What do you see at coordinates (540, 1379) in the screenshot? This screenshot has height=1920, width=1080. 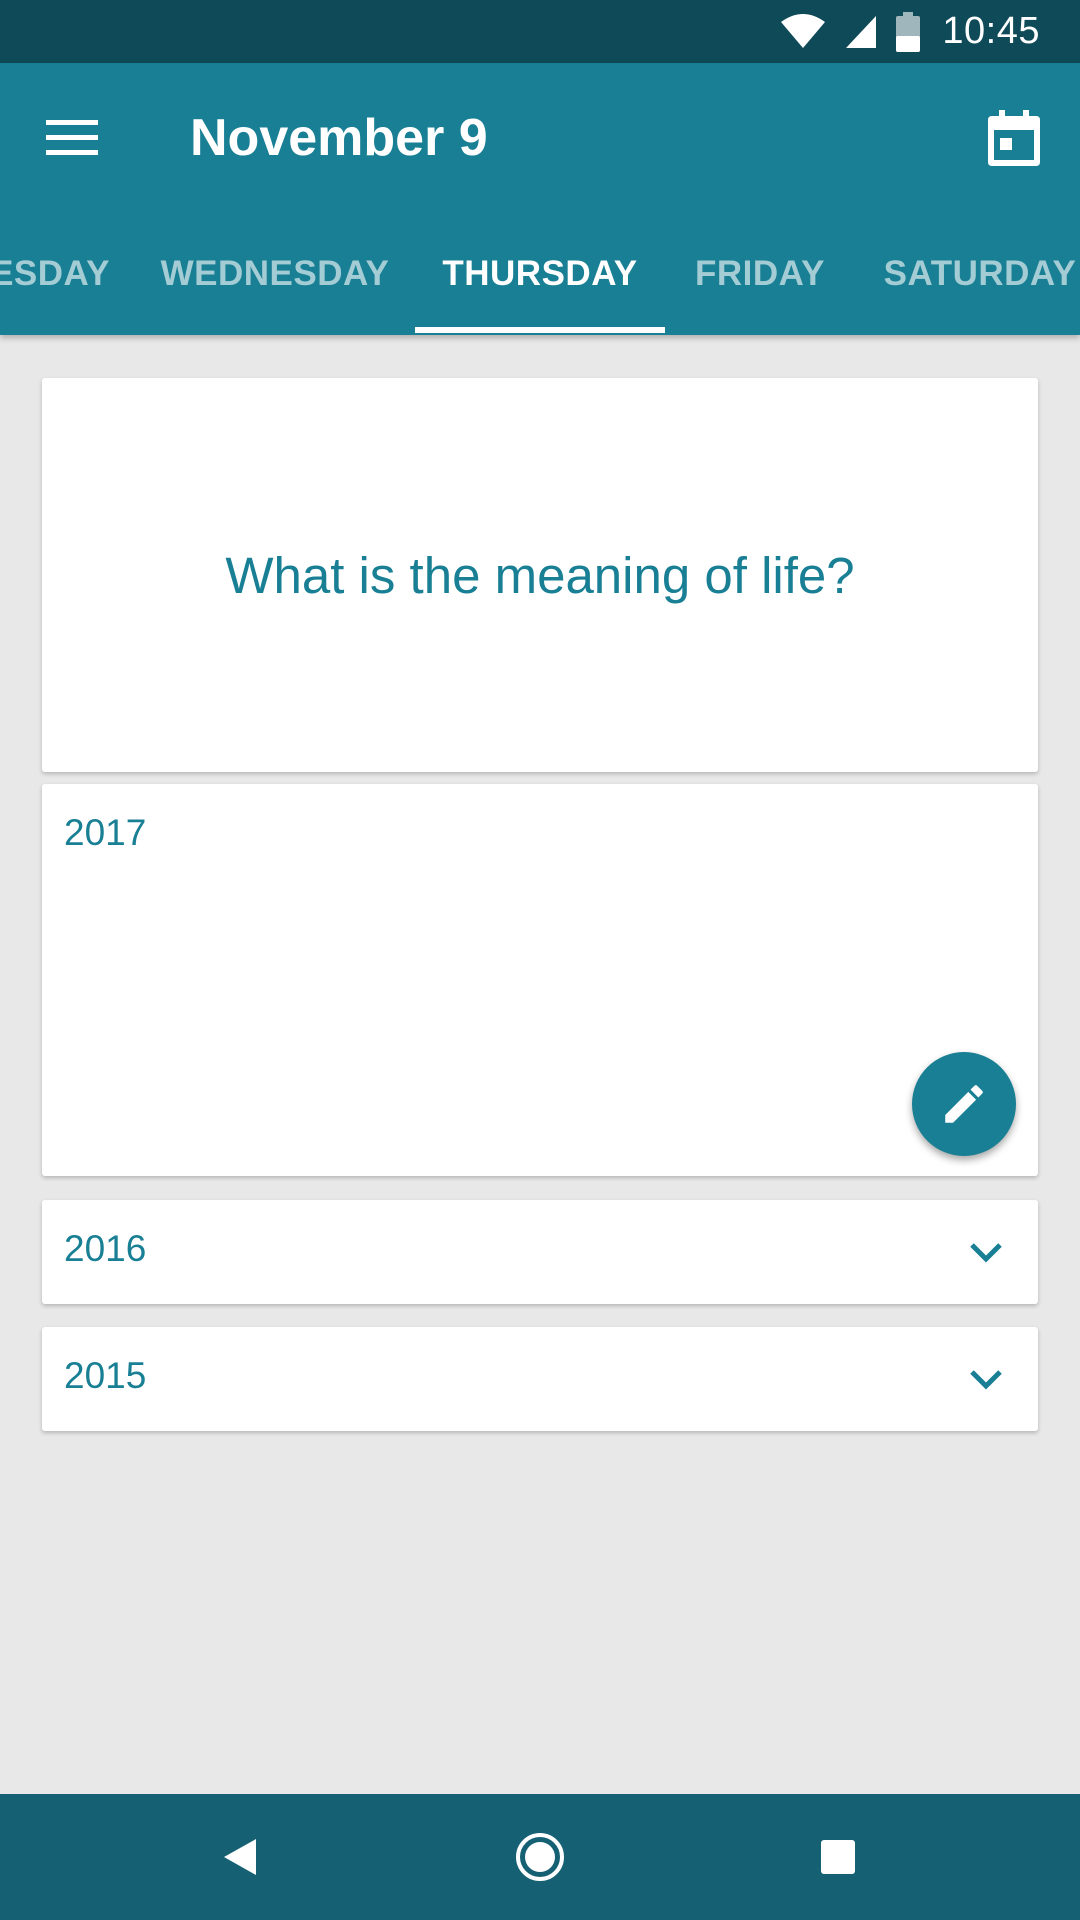 I see `entry-card-2015: 2015` at bounding box center [540, 1379].